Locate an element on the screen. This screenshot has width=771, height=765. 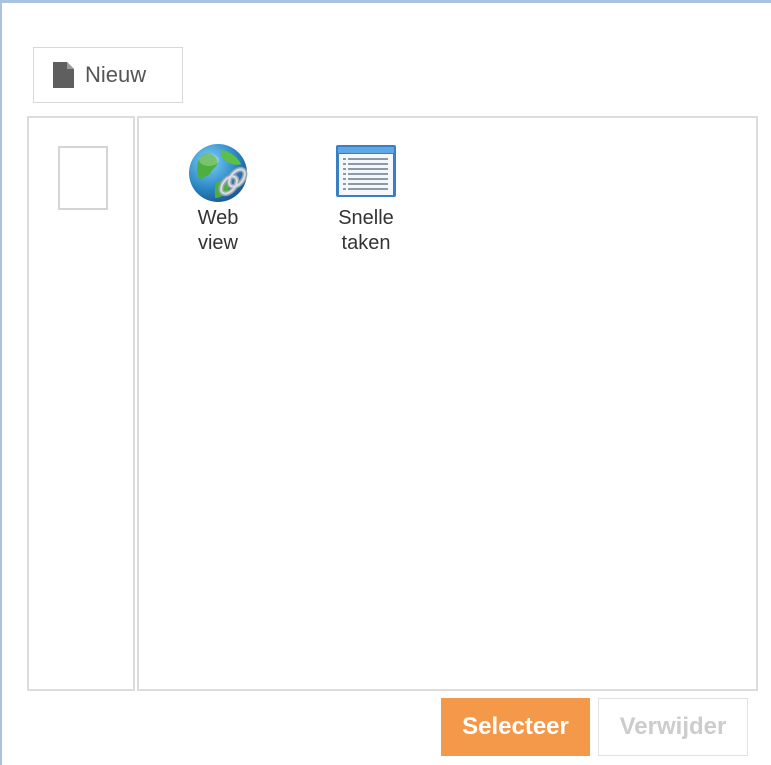
delete-button: Verwijder is located at coordinates (673, 727).